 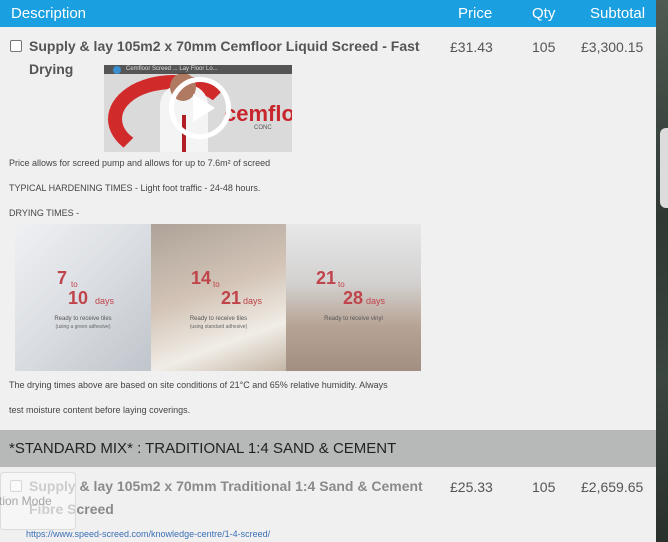 I want to click on mode-label: tion Mode, so click(x=26, y=501).